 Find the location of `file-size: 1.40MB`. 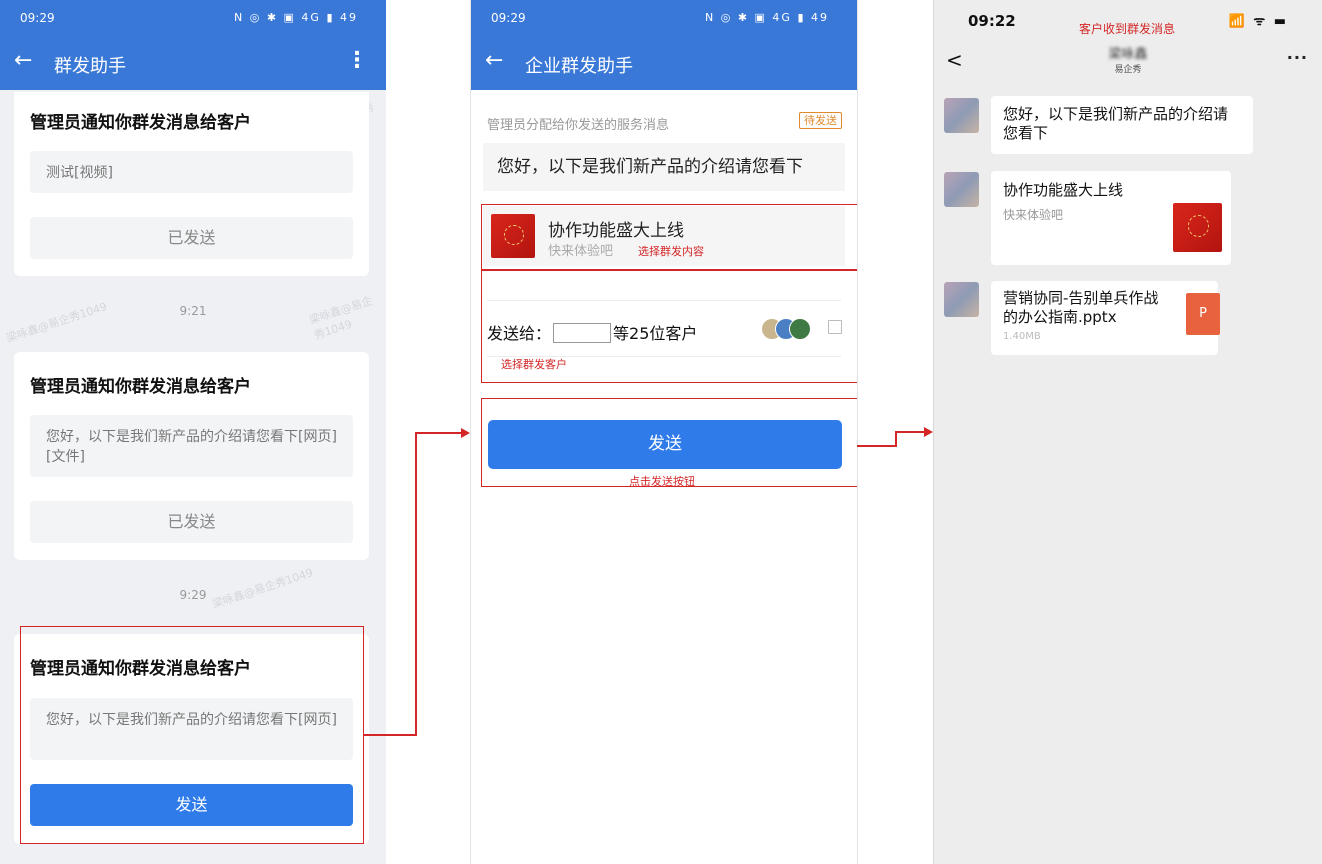

file-size: 1.40MB is located at coordinates (1022, 336).